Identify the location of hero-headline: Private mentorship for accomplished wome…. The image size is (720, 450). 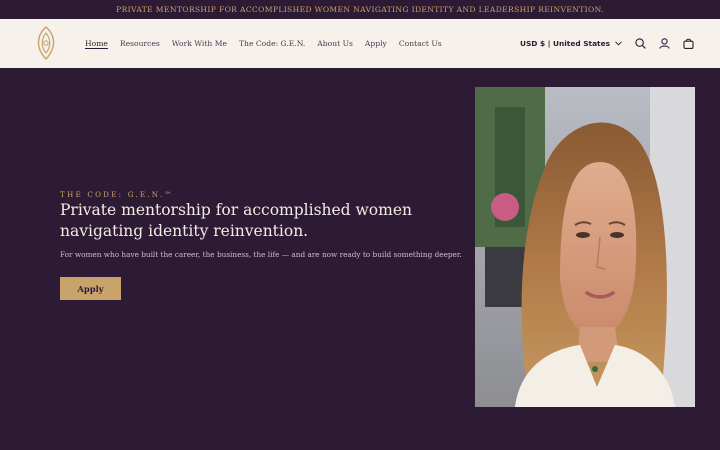
(236, 220).